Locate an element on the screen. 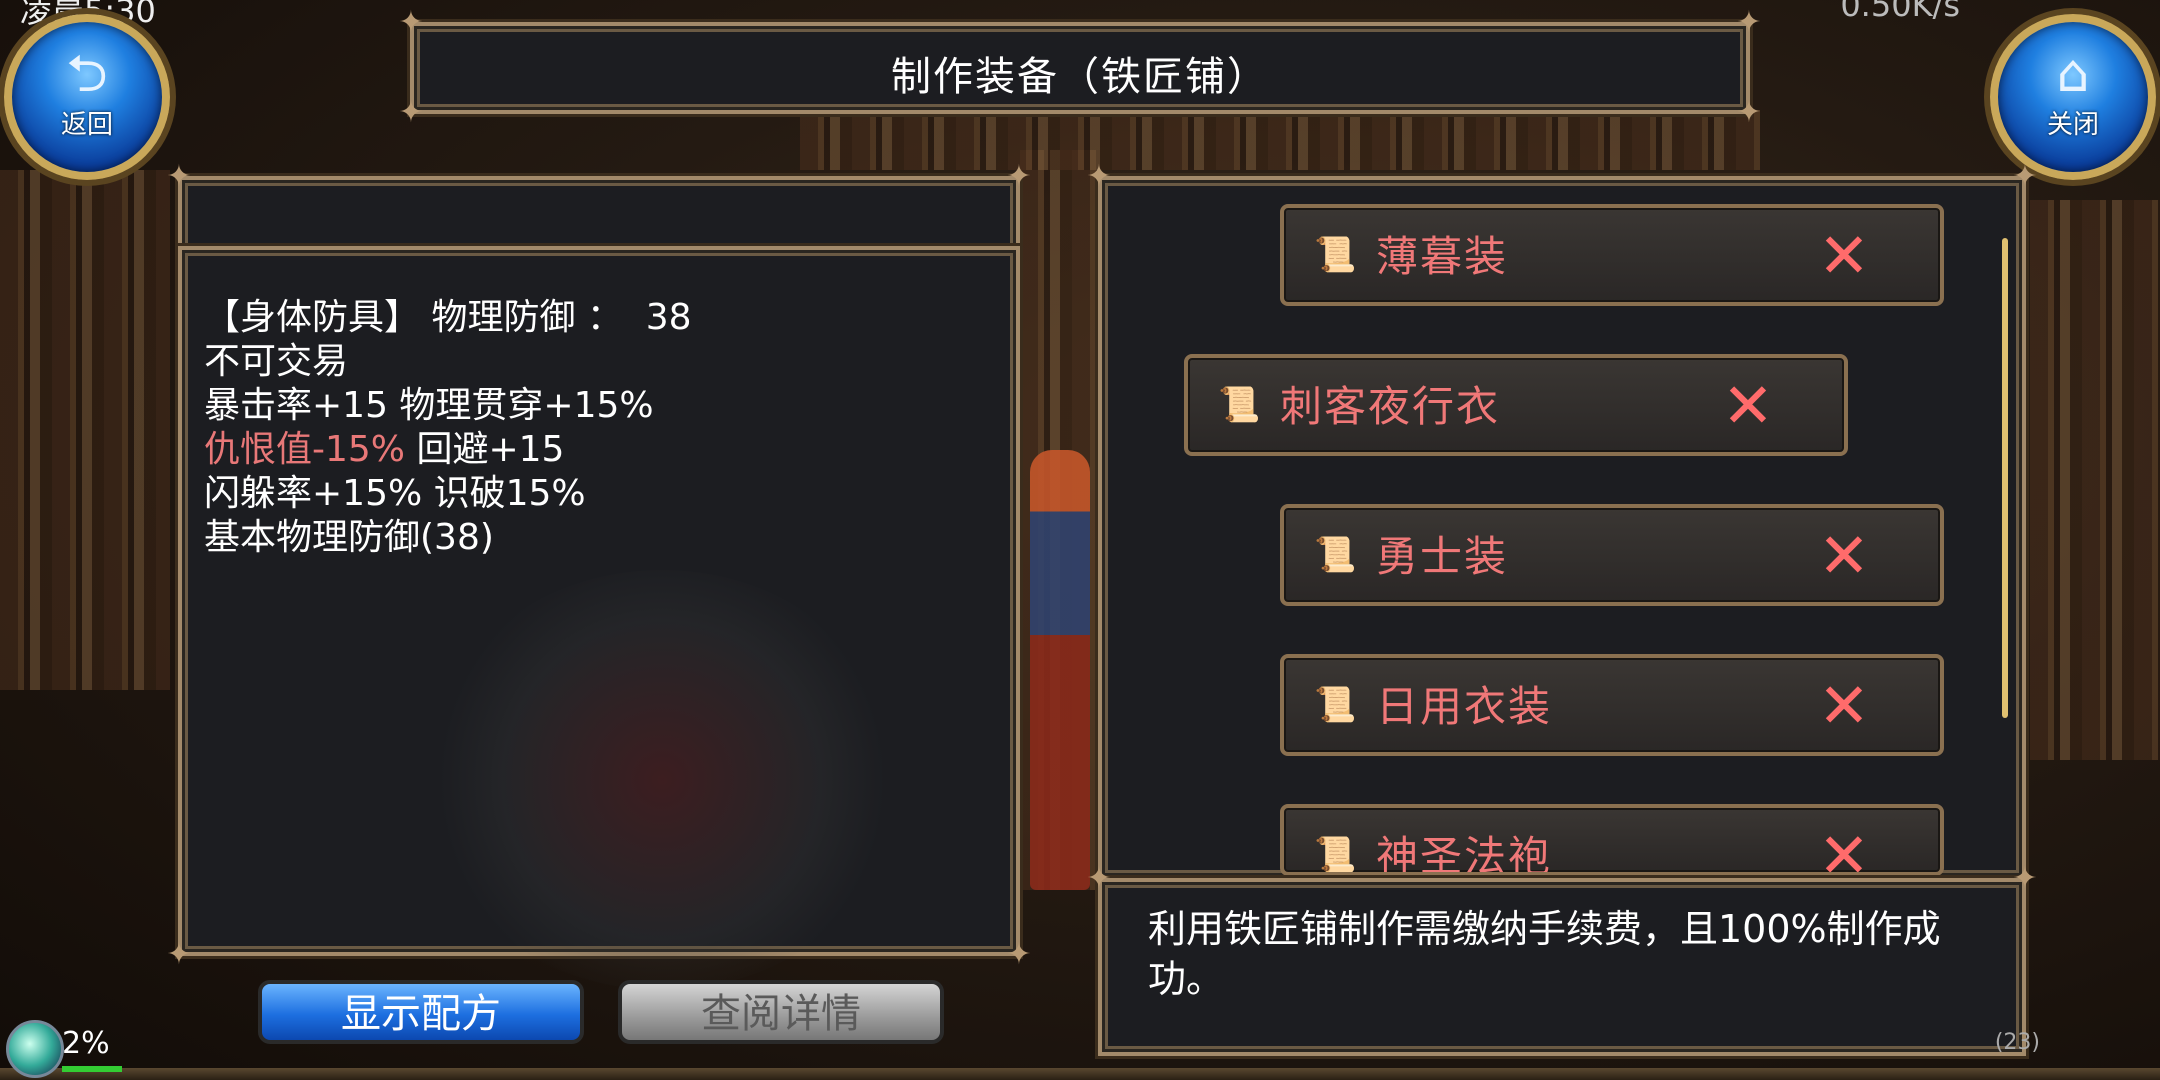  bottom-border is located at coordinates (1080, 1074).